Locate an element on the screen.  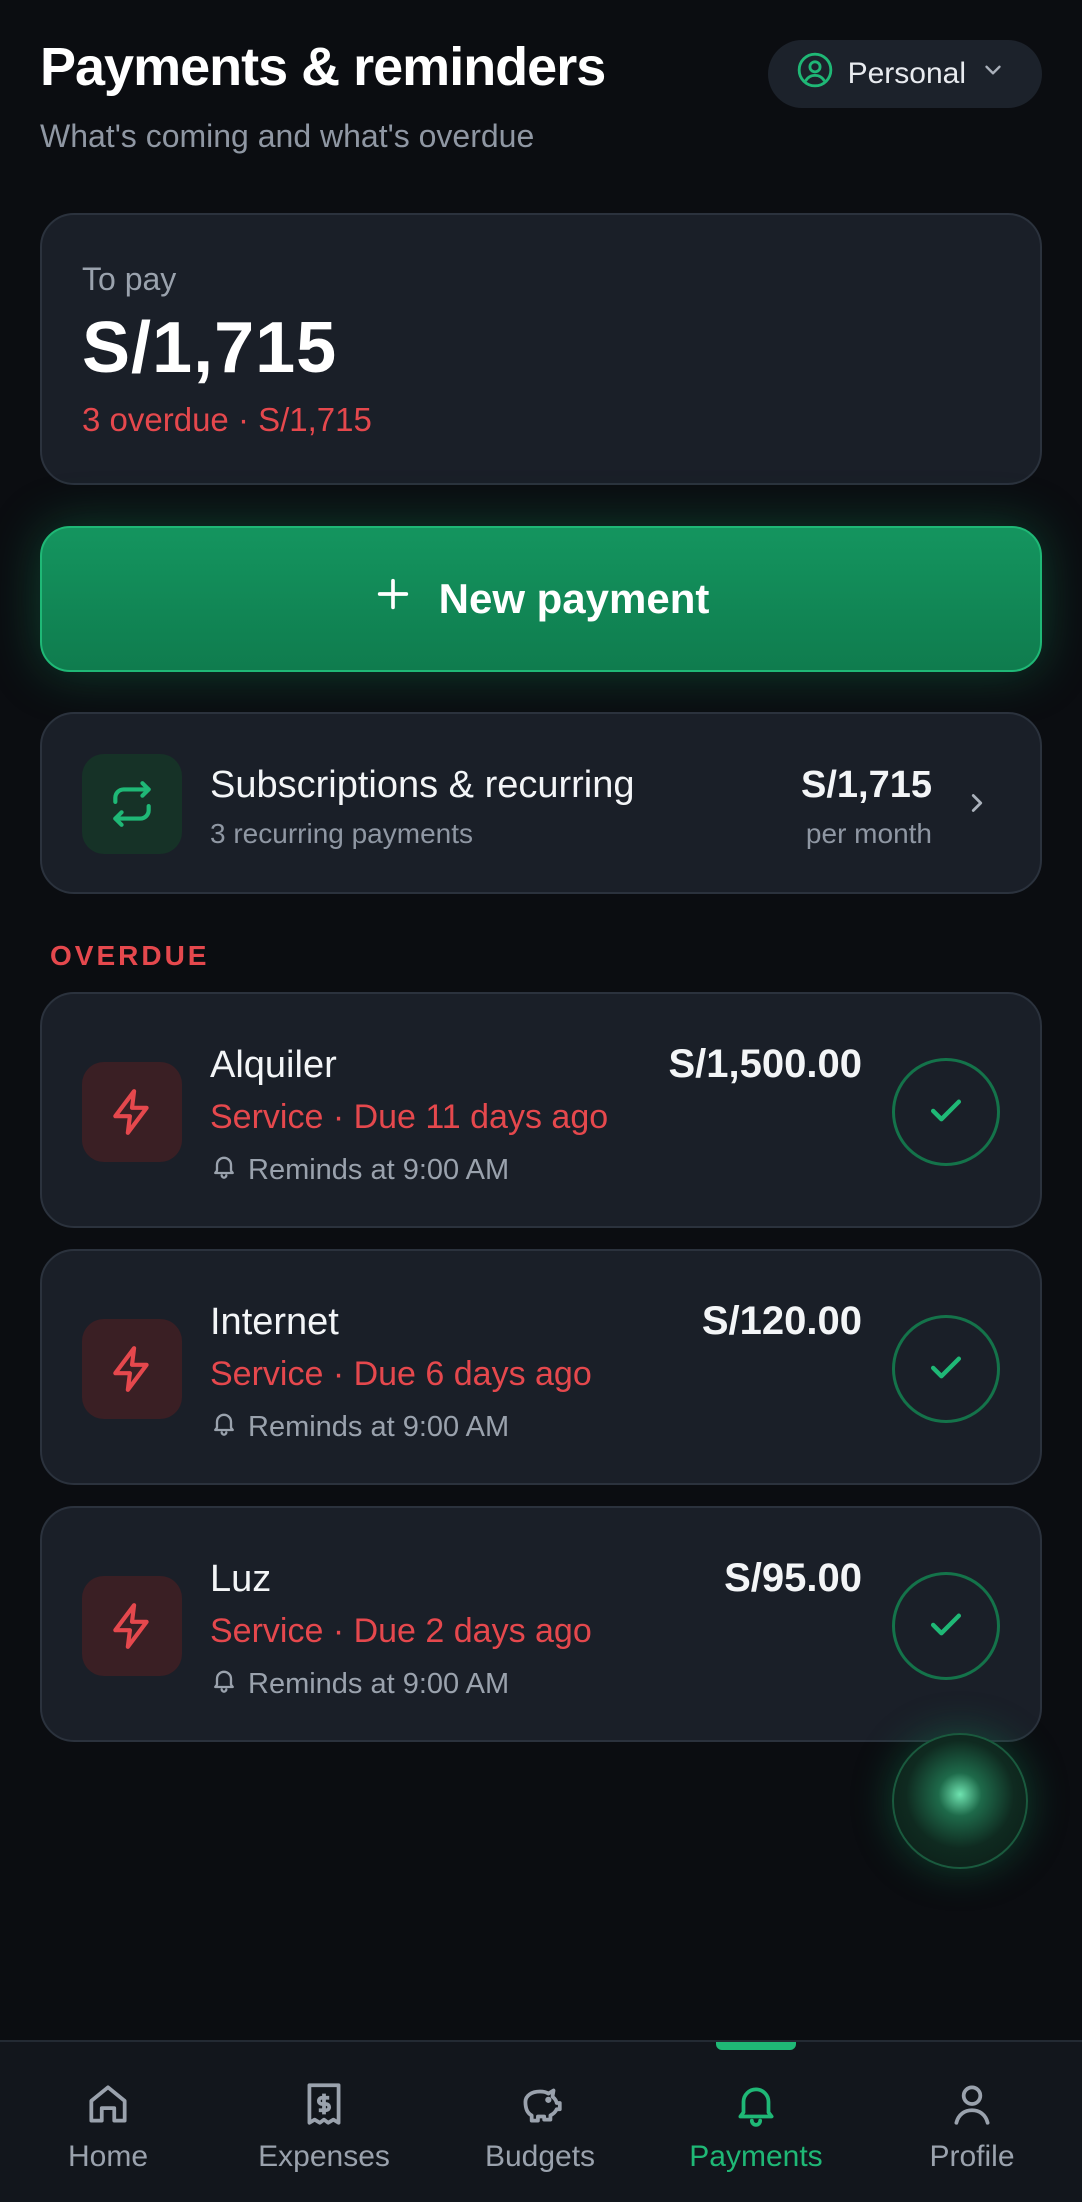
tab-label: Expenses is located at coordinates (324, 2156).